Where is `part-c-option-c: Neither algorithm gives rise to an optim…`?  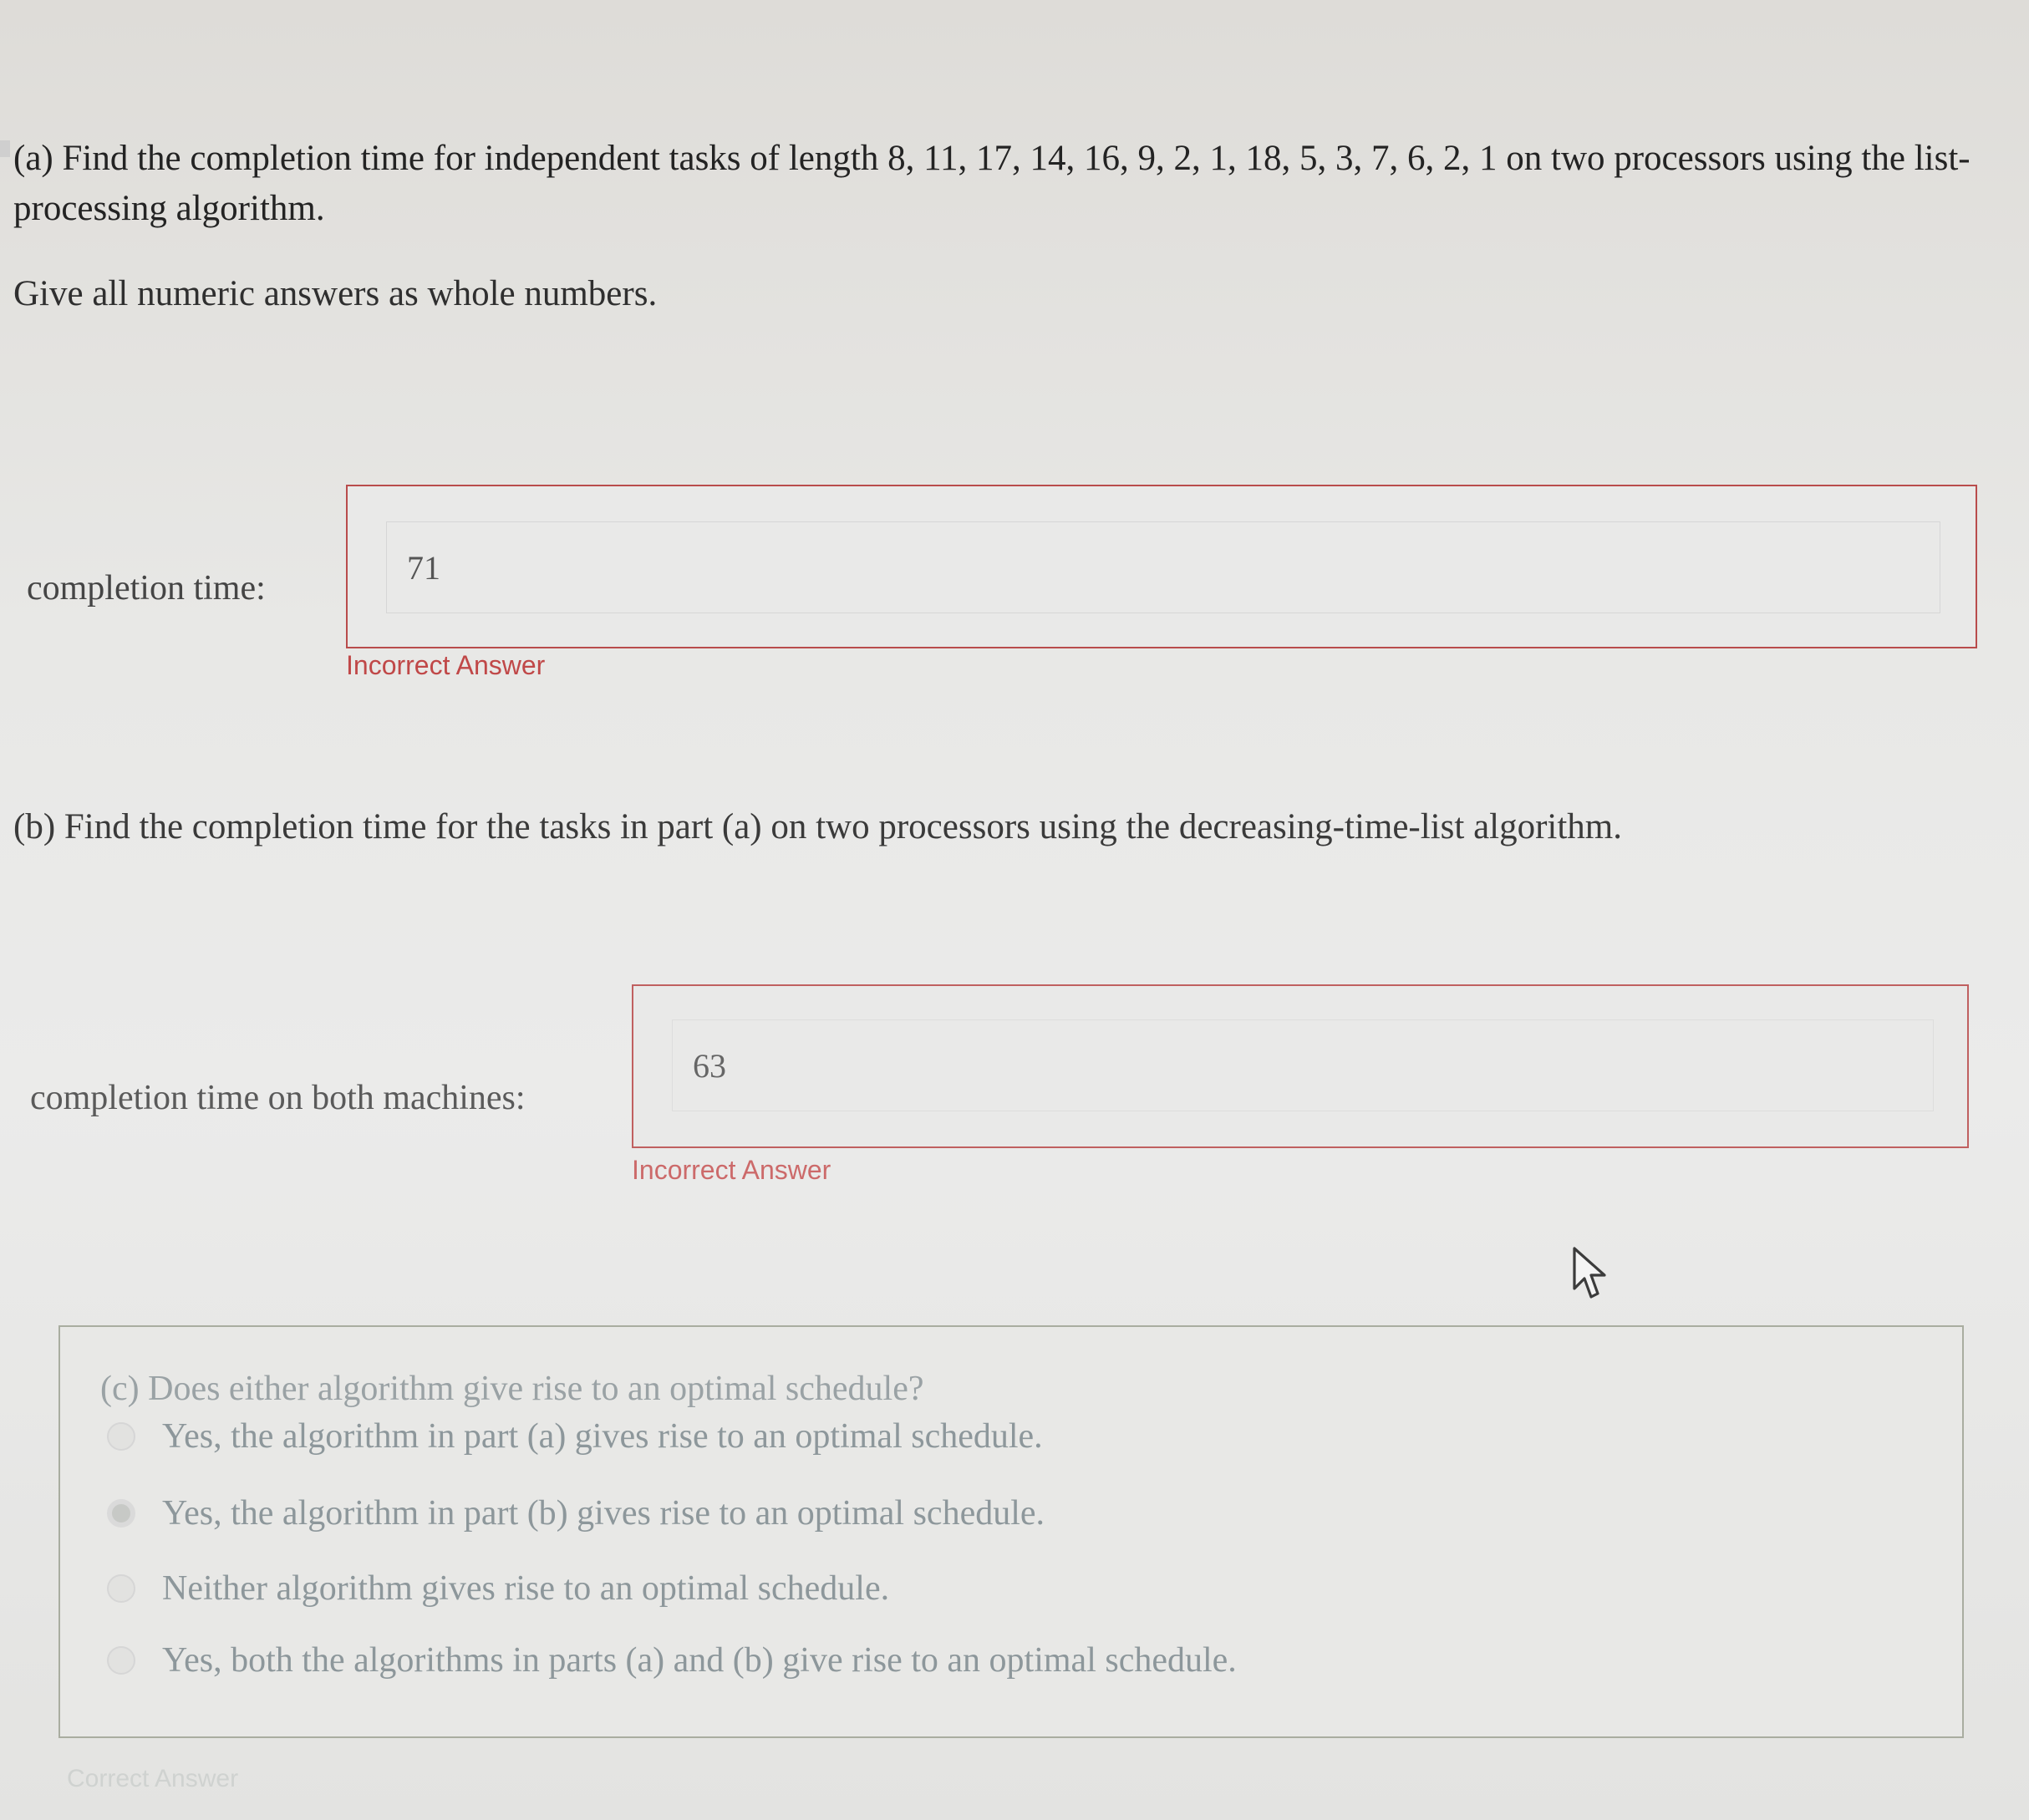 part-c-option-c: Neither algorithm gives rise to an optim… is located at coordinates (498, 1588).